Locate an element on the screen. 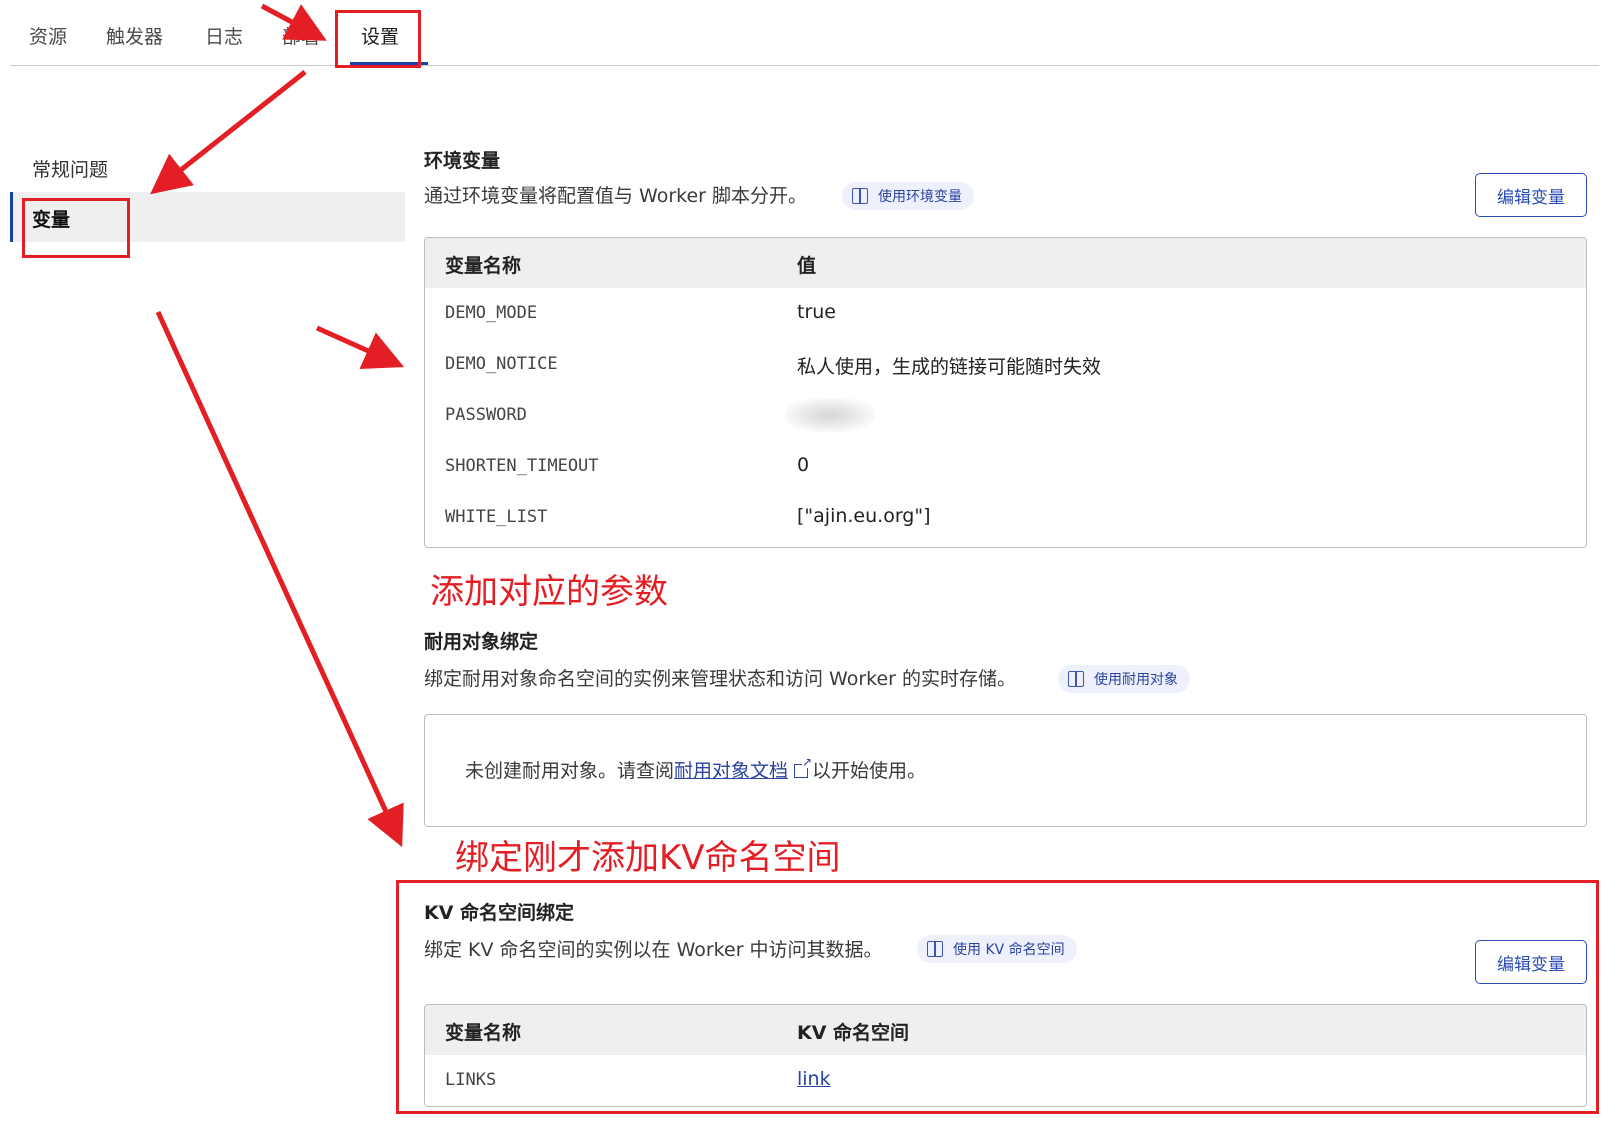 The width and height of the screenshot is (1609, 1124). annotation-arrows is located at coordinates (277, 425).